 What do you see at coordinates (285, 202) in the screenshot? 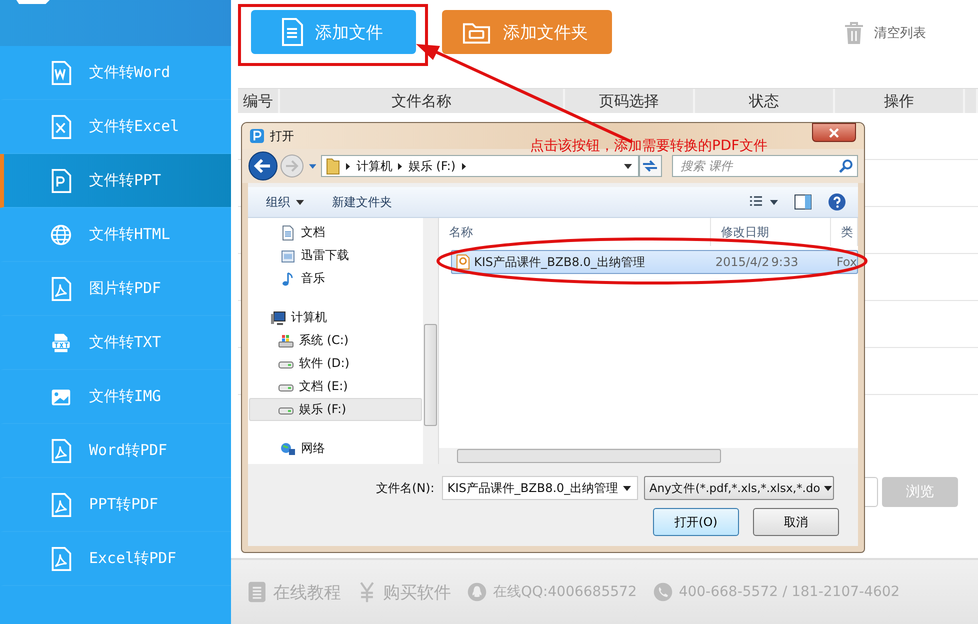
I see `organize-menu-button: 组织` at bounding box center [285, 202].